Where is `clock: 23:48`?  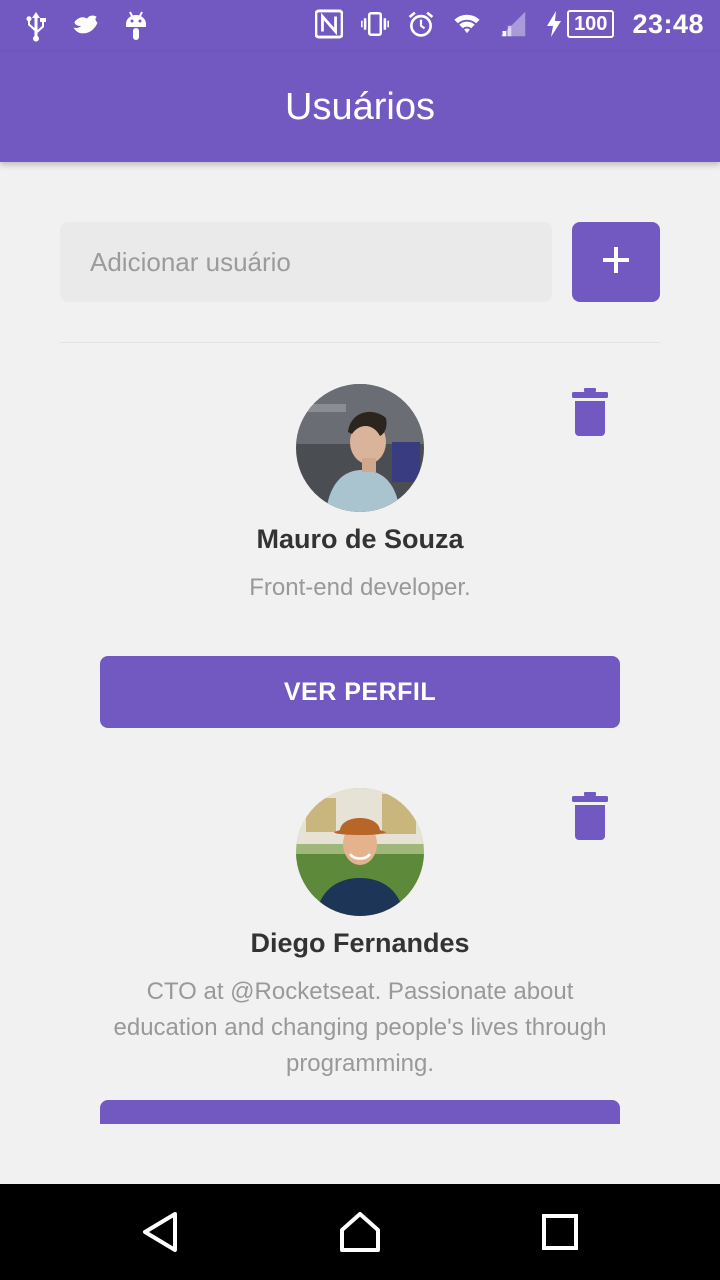 clock: 23:48 is located at coordinates (668, 23).